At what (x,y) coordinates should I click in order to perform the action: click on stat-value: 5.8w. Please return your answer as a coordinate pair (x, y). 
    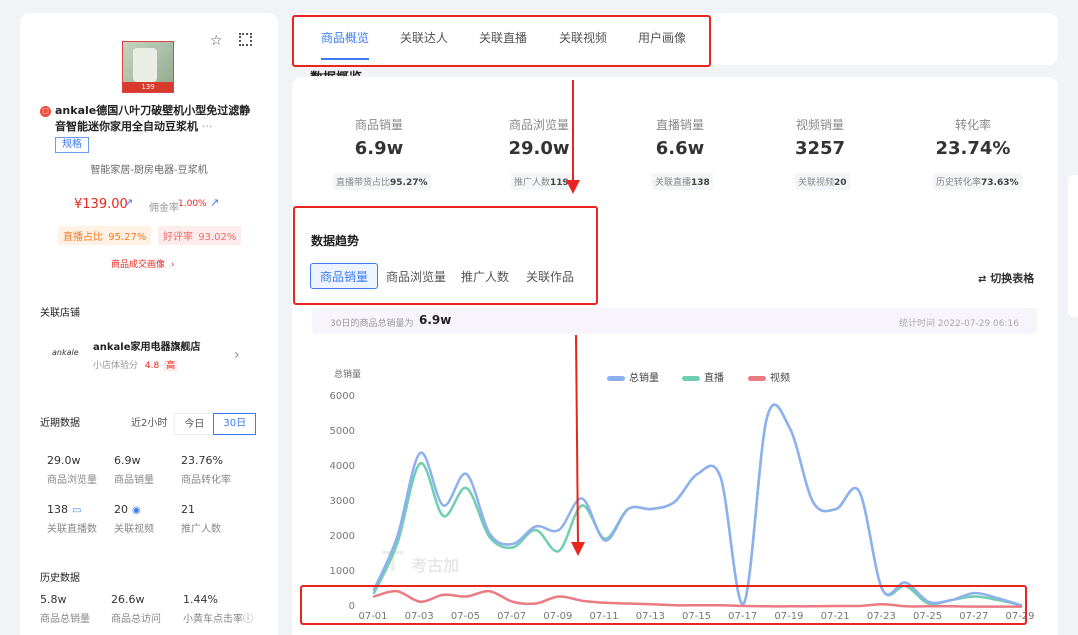
    Looking at the image, I should click on (53, 599).